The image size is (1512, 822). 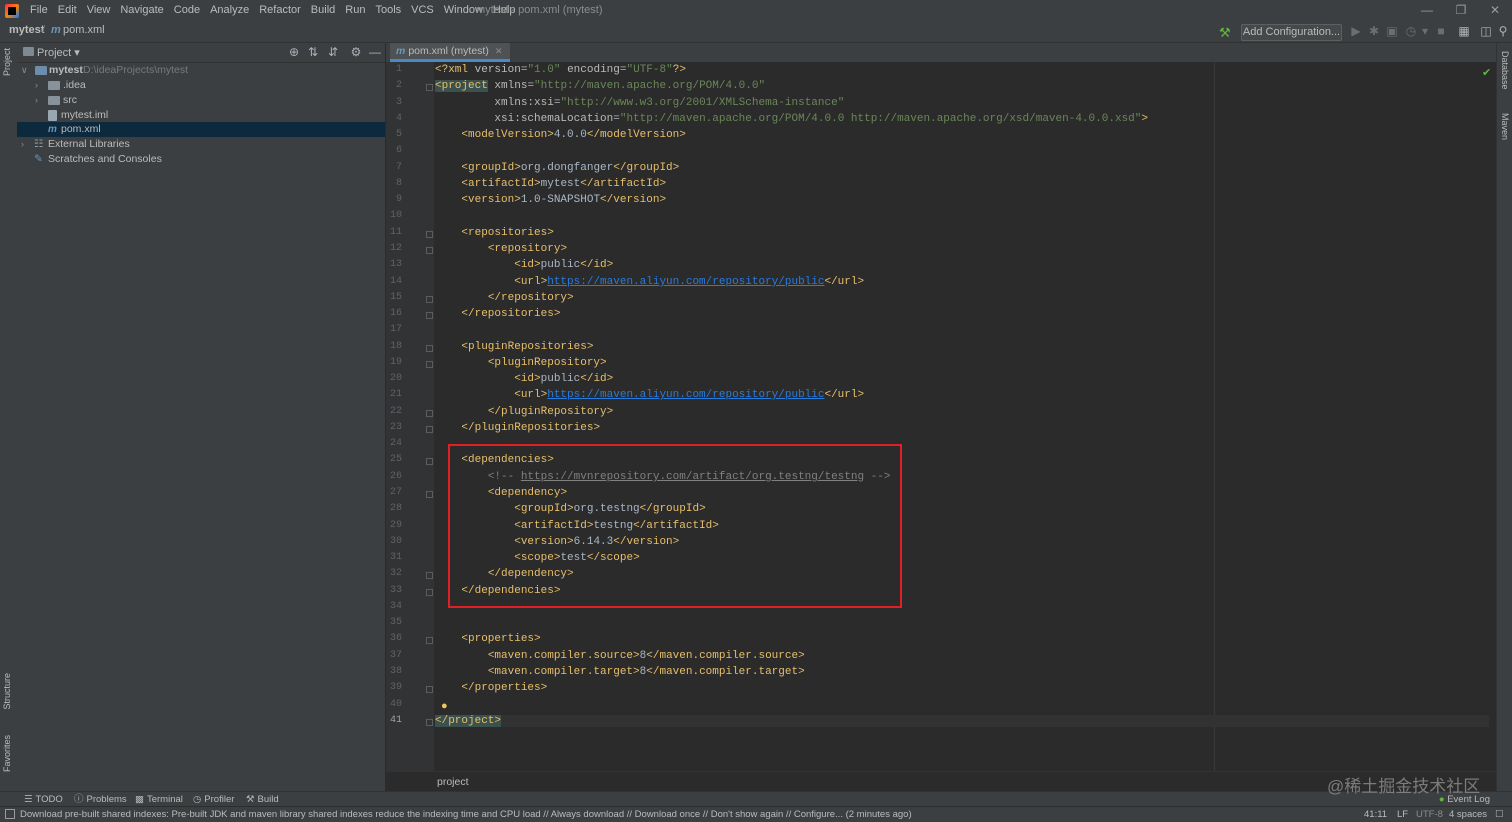 I want to click on code-line: <pluginRepositories>, so click(x=514, y=347).